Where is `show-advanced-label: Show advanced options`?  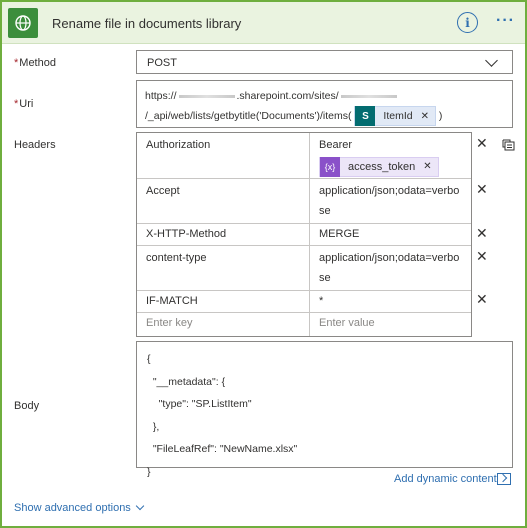 show-advanced-label: Show advanced options is located at coordinates (72, 508).